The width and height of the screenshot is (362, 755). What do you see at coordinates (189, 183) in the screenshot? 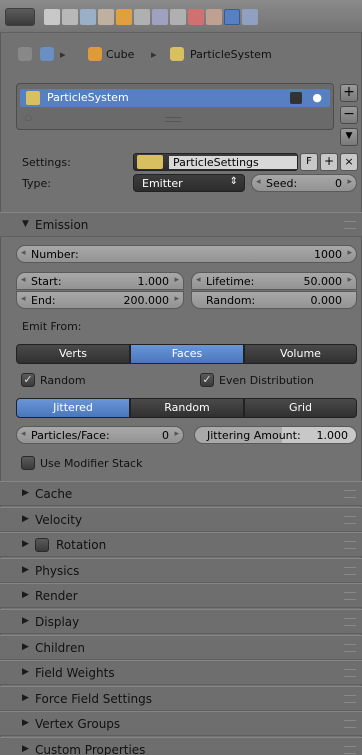
I see `type-dropdown: Emitter ⇕` at bounding box center [189, 183].